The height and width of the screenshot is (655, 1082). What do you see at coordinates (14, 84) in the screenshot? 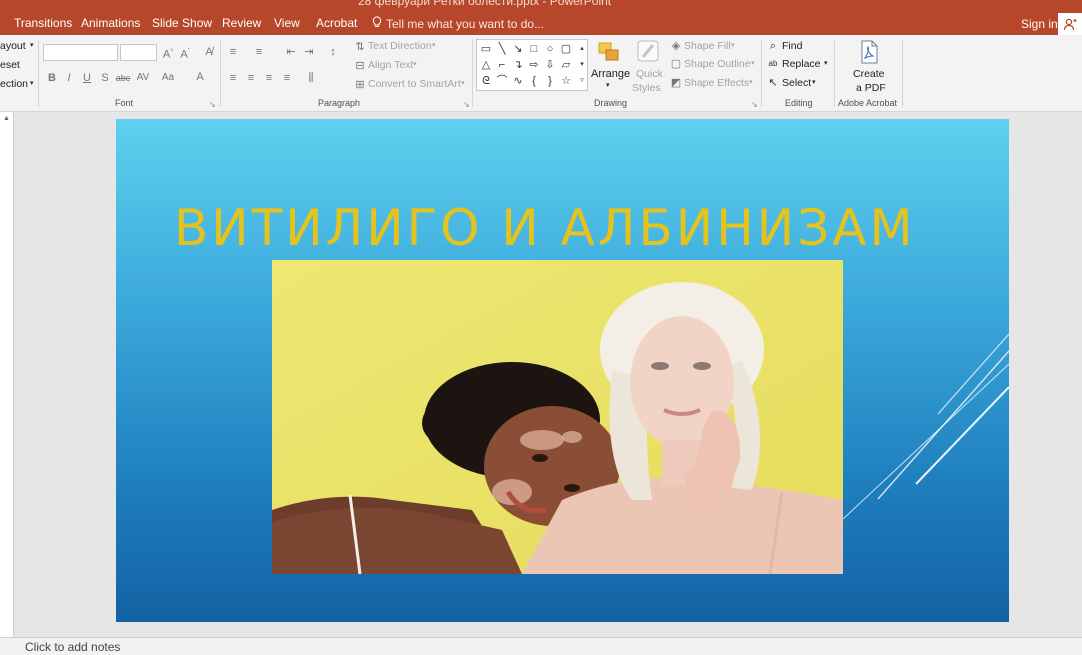
I see `section-button: ection` at bounding box center [14, 84].